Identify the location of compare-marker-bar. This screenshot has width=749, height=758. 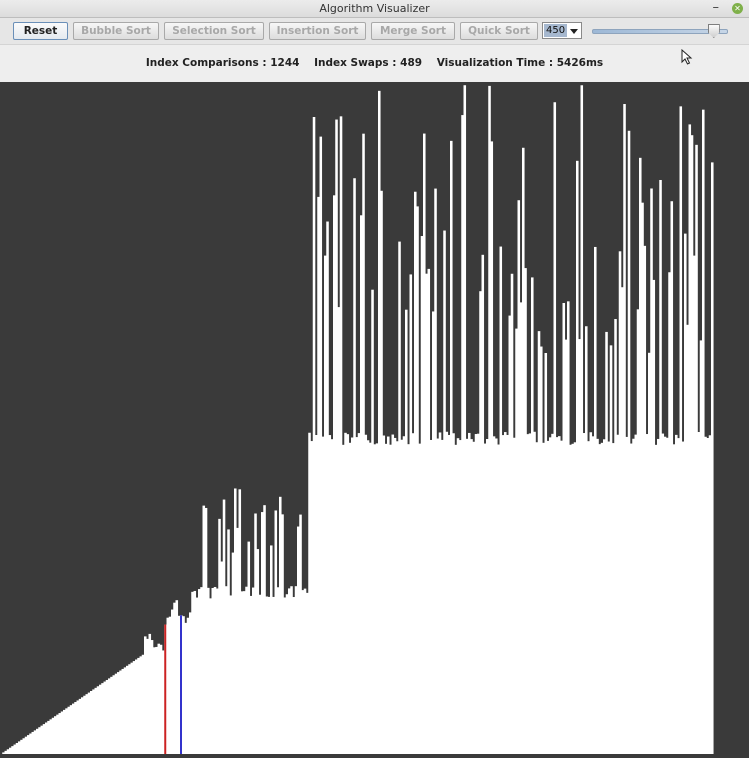
(165, 689).